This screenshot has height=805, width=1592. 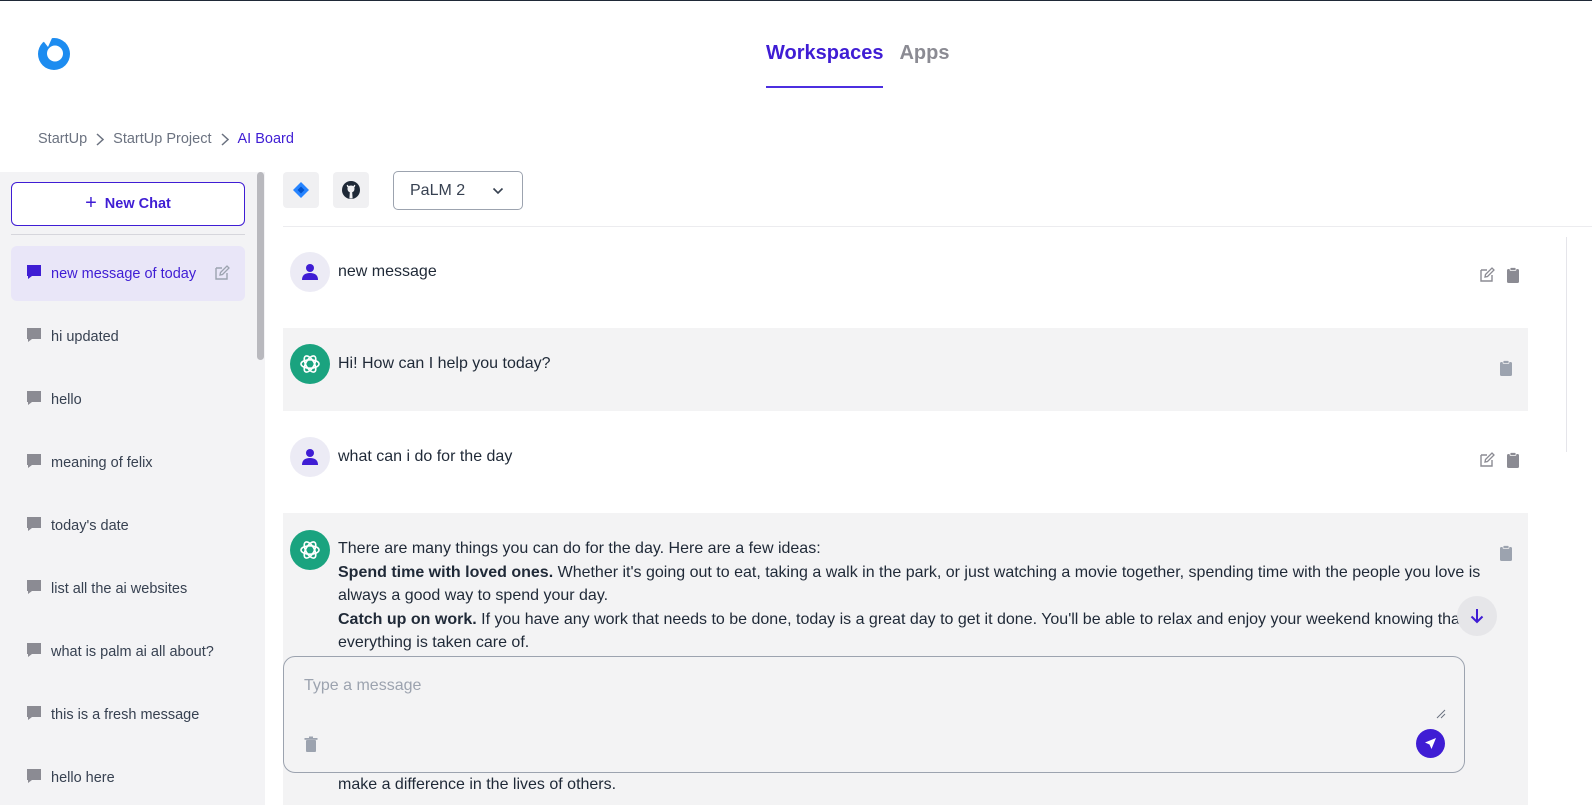 I want to click on breadcrumb-project: StartUp Project, so click(x=162, y=139).